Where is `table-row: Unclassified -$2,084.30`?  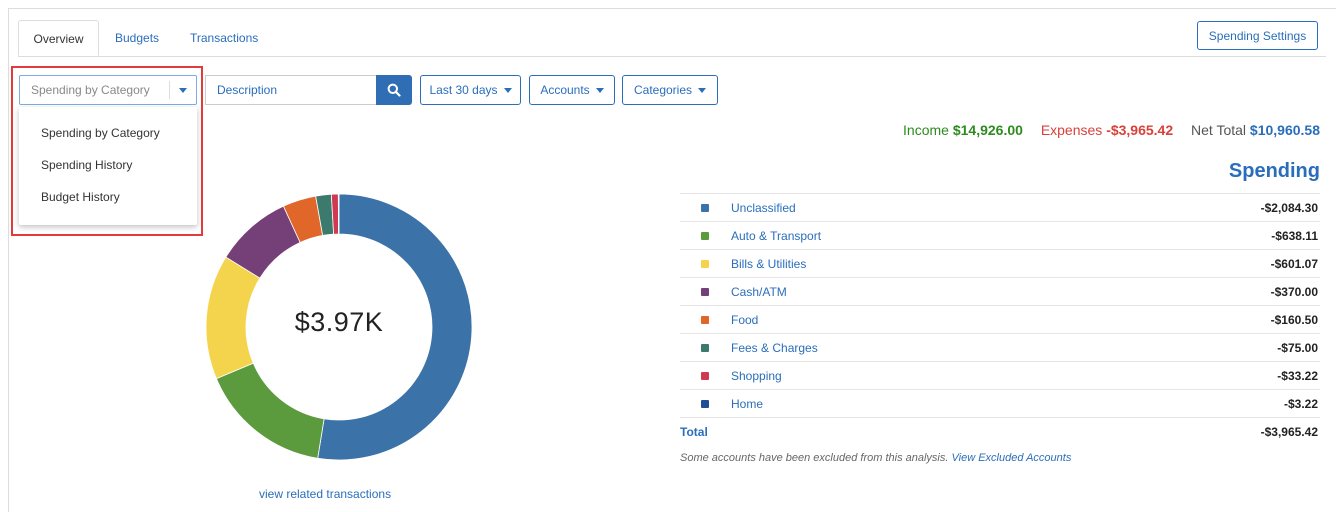 table-row: Unclassified -$2,084.30 is located at coordinates (1000, 208).